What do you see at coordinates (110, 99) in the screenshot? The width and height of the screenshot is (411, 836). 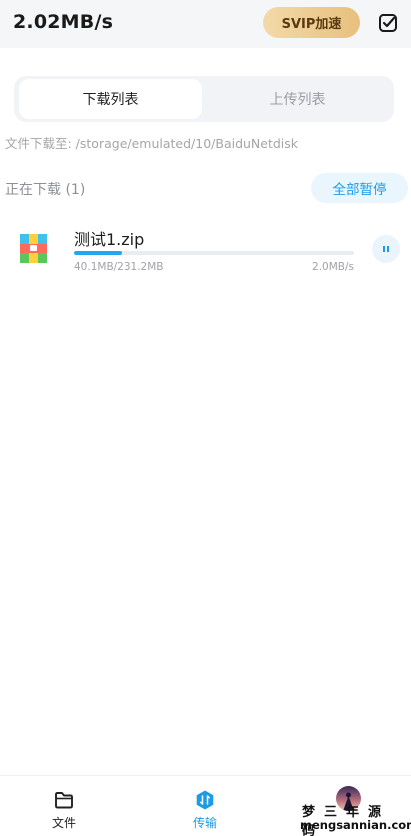 I see `tab-download-list: 下载列表` at bounding box center [110, 99].